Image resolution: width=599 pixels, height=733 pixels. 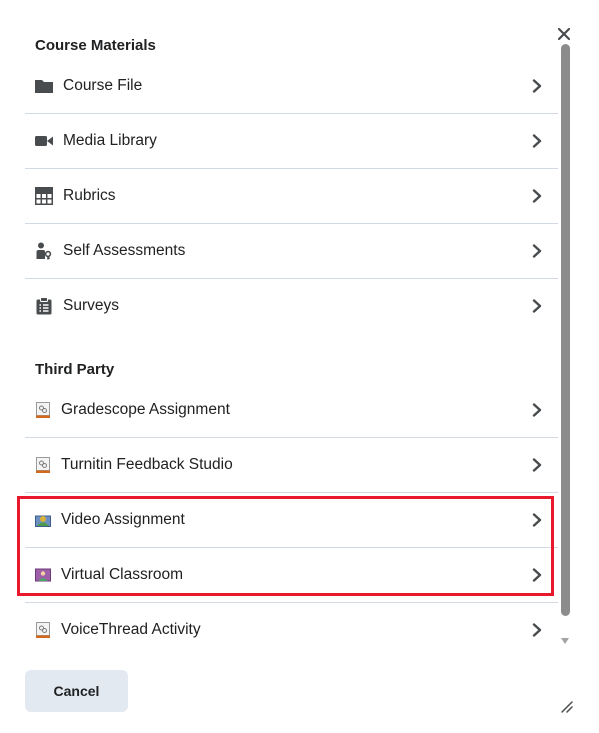 What do you see at coordinates (564, 34) in the screenshot?
I see `close-icon` at bounding box center [564, 34].